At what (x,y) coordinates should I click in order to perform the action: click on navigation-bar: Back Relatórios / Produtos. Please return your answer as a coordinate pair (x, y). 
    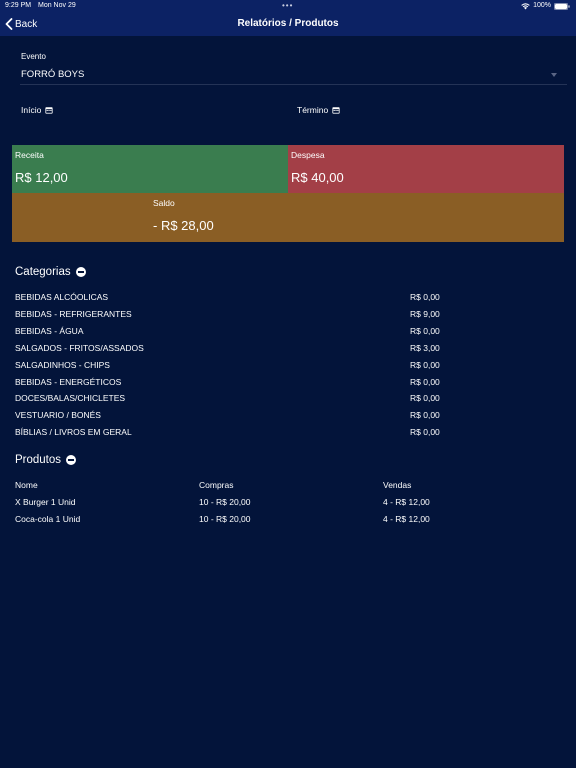
    Looking at the image, I should click on (288, 24).